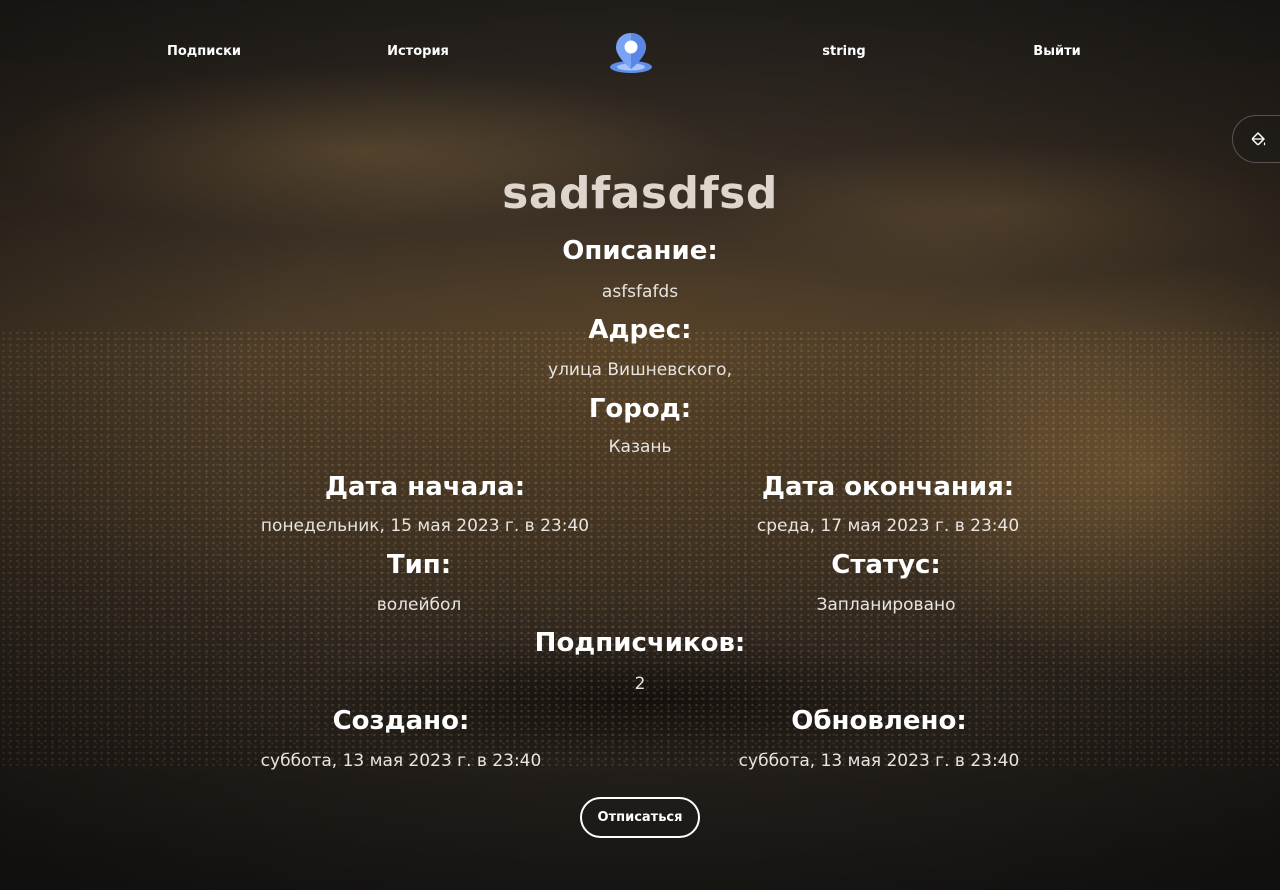 The width and height of the screenshot is (1280, 890). What do you see at coordinates (401, 721) in the screenshot?
I see `created-label: Создано:` at bounding box center [401, 721].